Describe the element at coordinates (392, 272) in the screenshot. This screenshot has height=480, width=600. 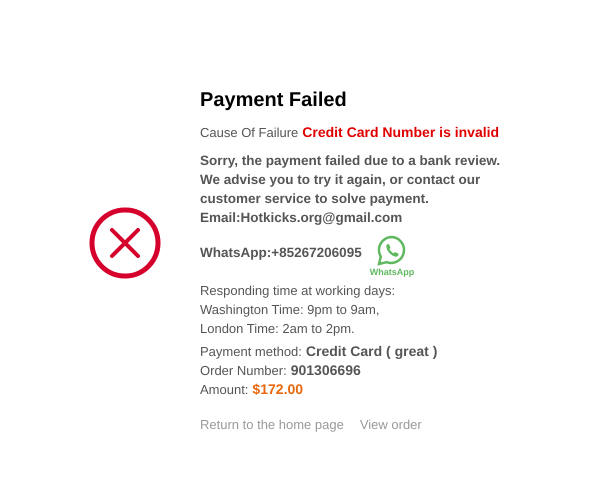
I see `whatsapp-caption: WhatsApp` at that location.